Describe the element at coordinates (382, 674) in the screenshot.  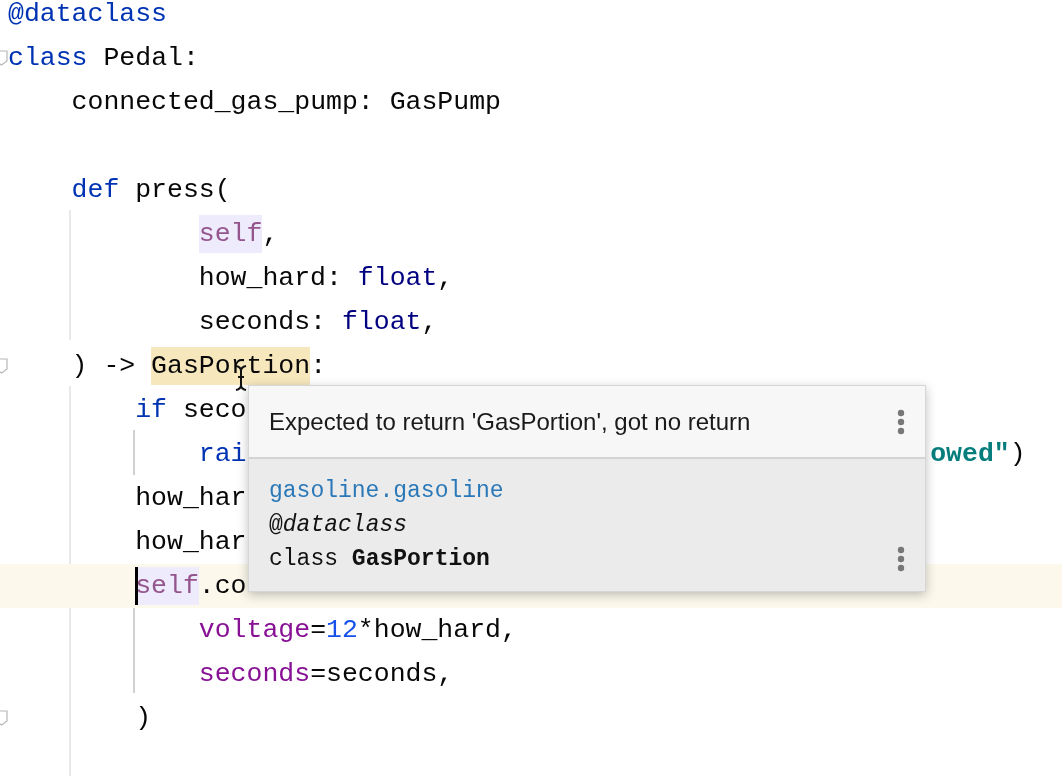
I see `code-text: =seconds,` at that location.